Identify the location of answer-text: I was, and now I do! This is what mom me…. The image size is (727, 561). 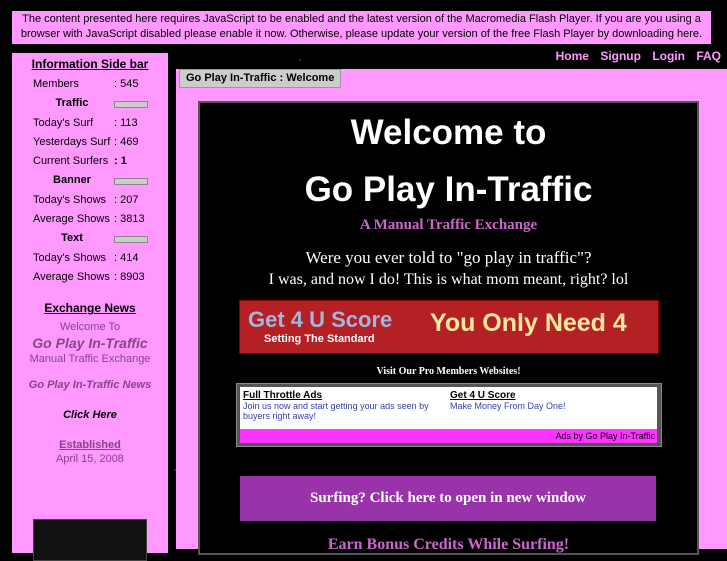
(448, 279).